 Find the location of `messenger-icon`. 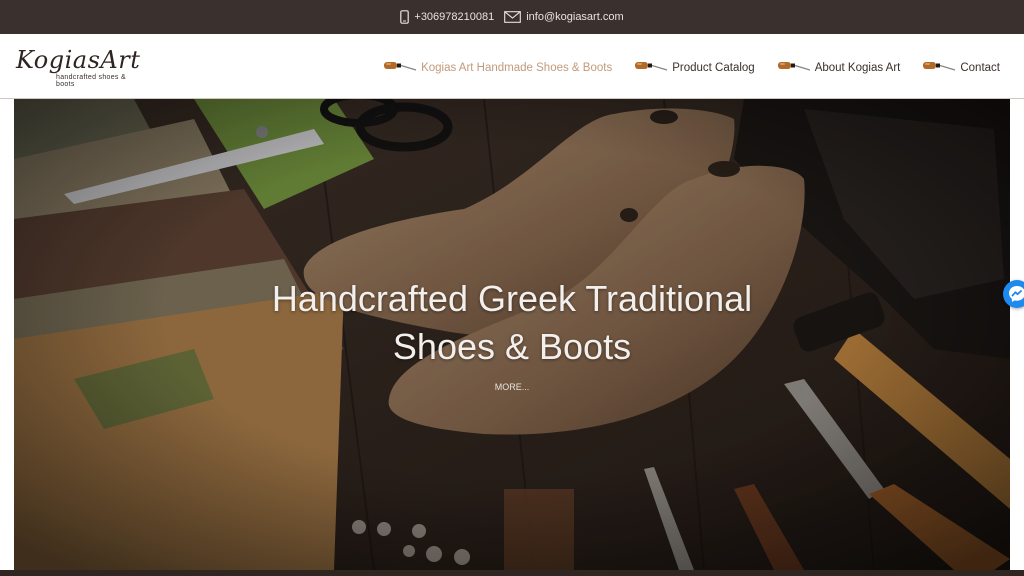

messenger-icon is located at coordinates (1013, 299).